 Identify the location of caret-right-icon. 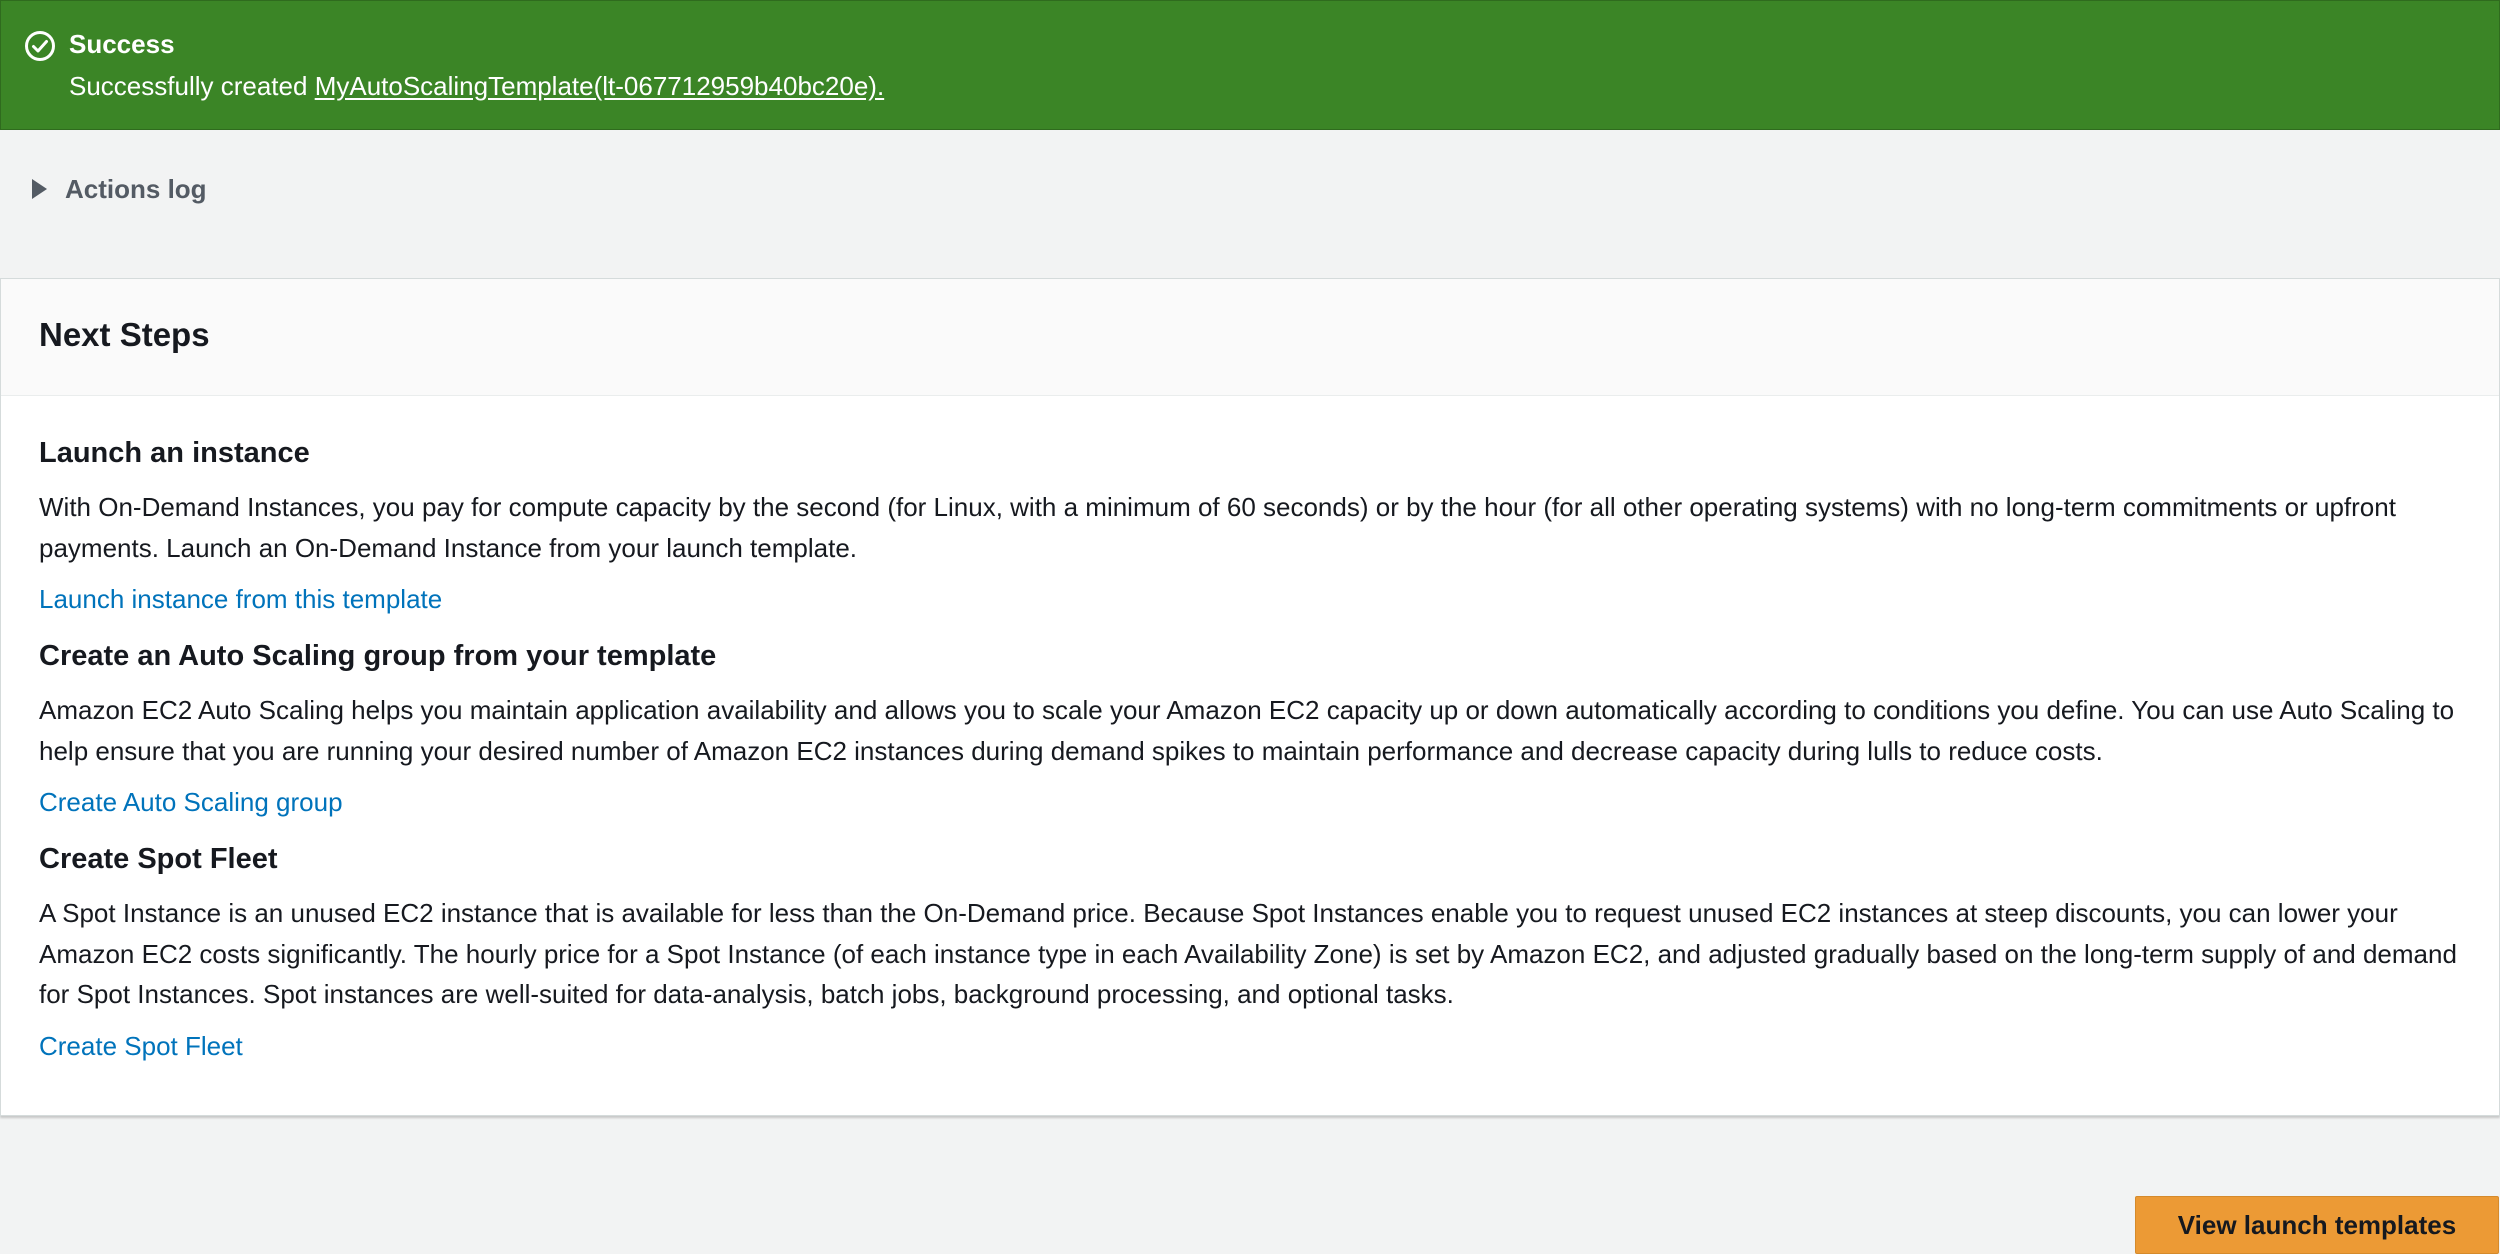
(39, 189).